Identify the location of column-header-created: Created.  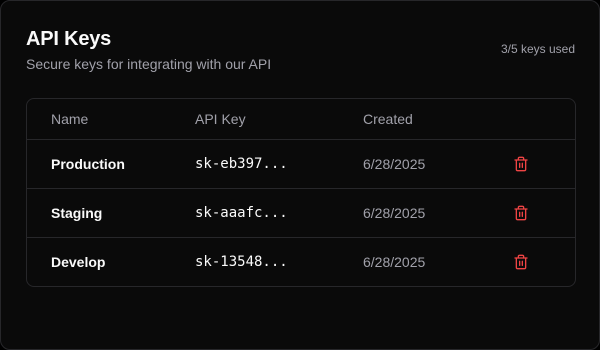
(388, 119).